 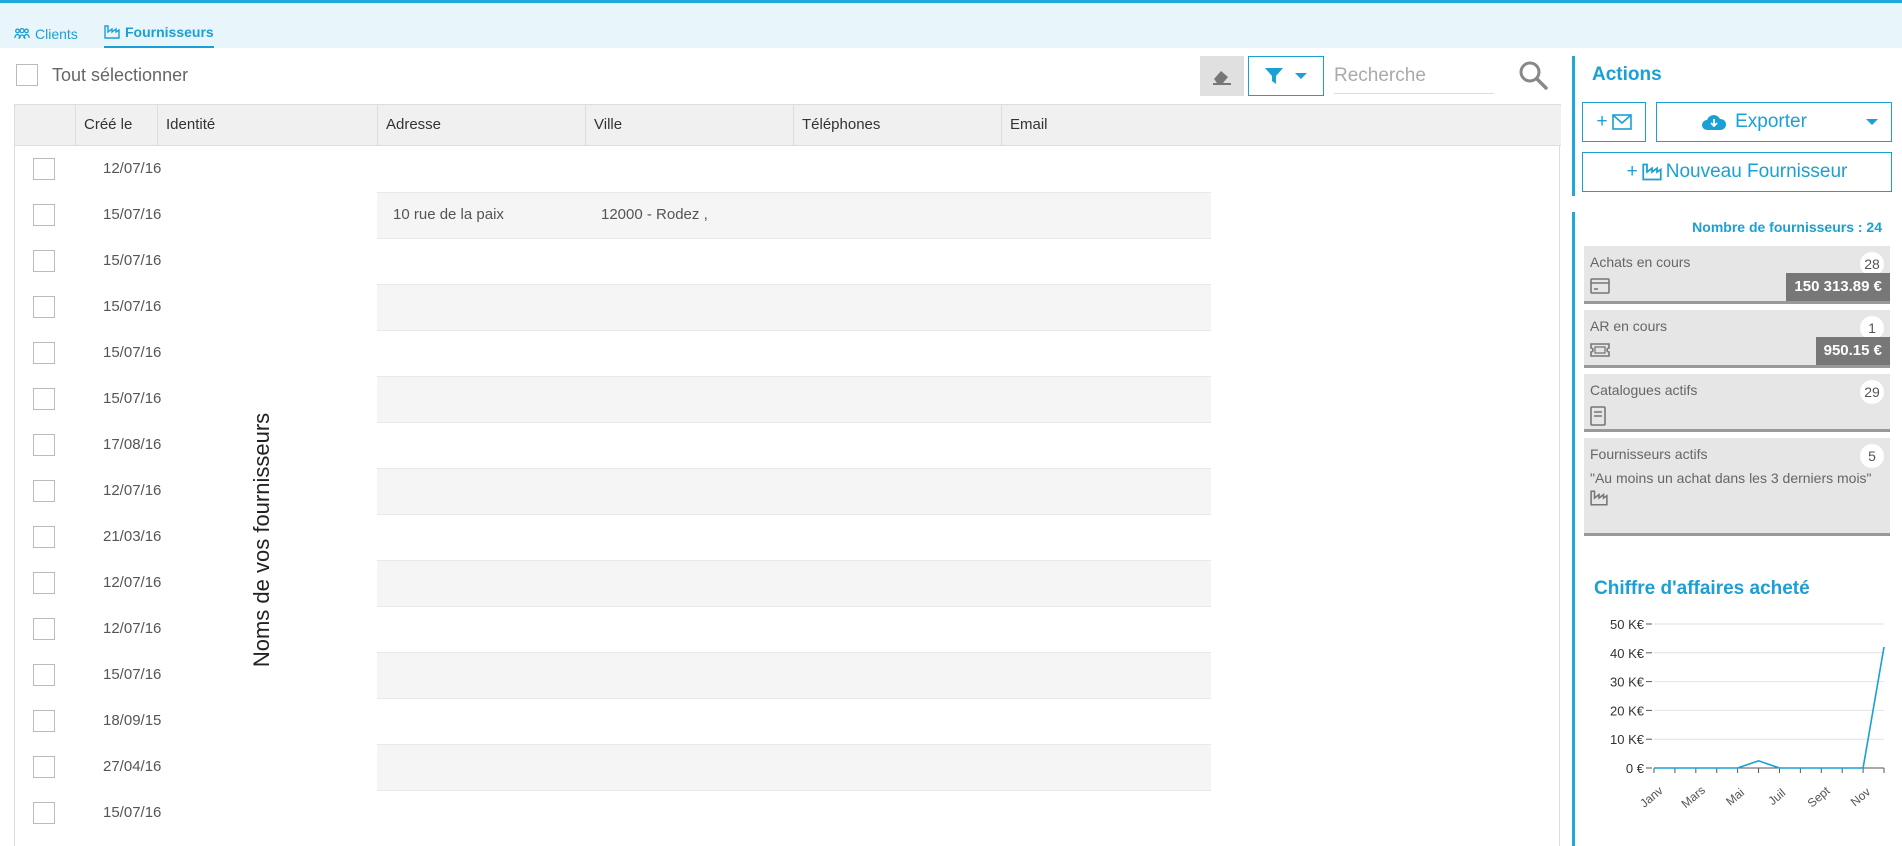 I want to click on chart-x-tick-label: Janv, so click(x=1651, y=796).